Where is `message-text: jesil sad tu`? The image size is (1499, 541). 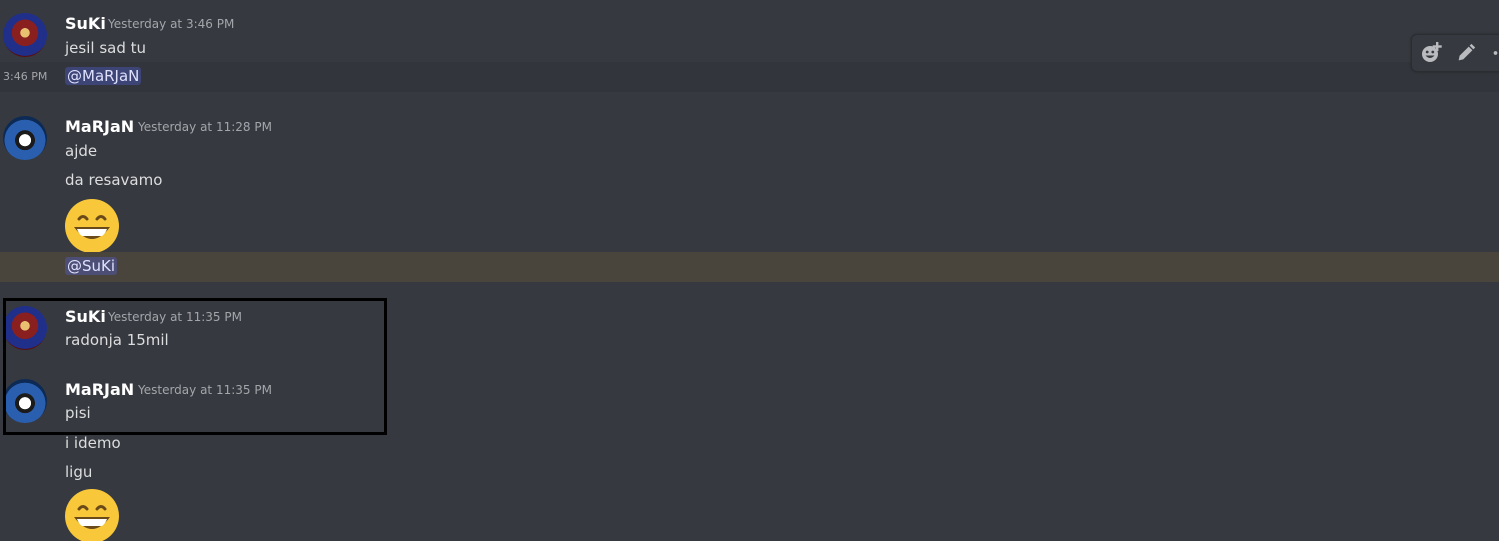
message-text: jesil sad tu is located at coordinates (105, 48).